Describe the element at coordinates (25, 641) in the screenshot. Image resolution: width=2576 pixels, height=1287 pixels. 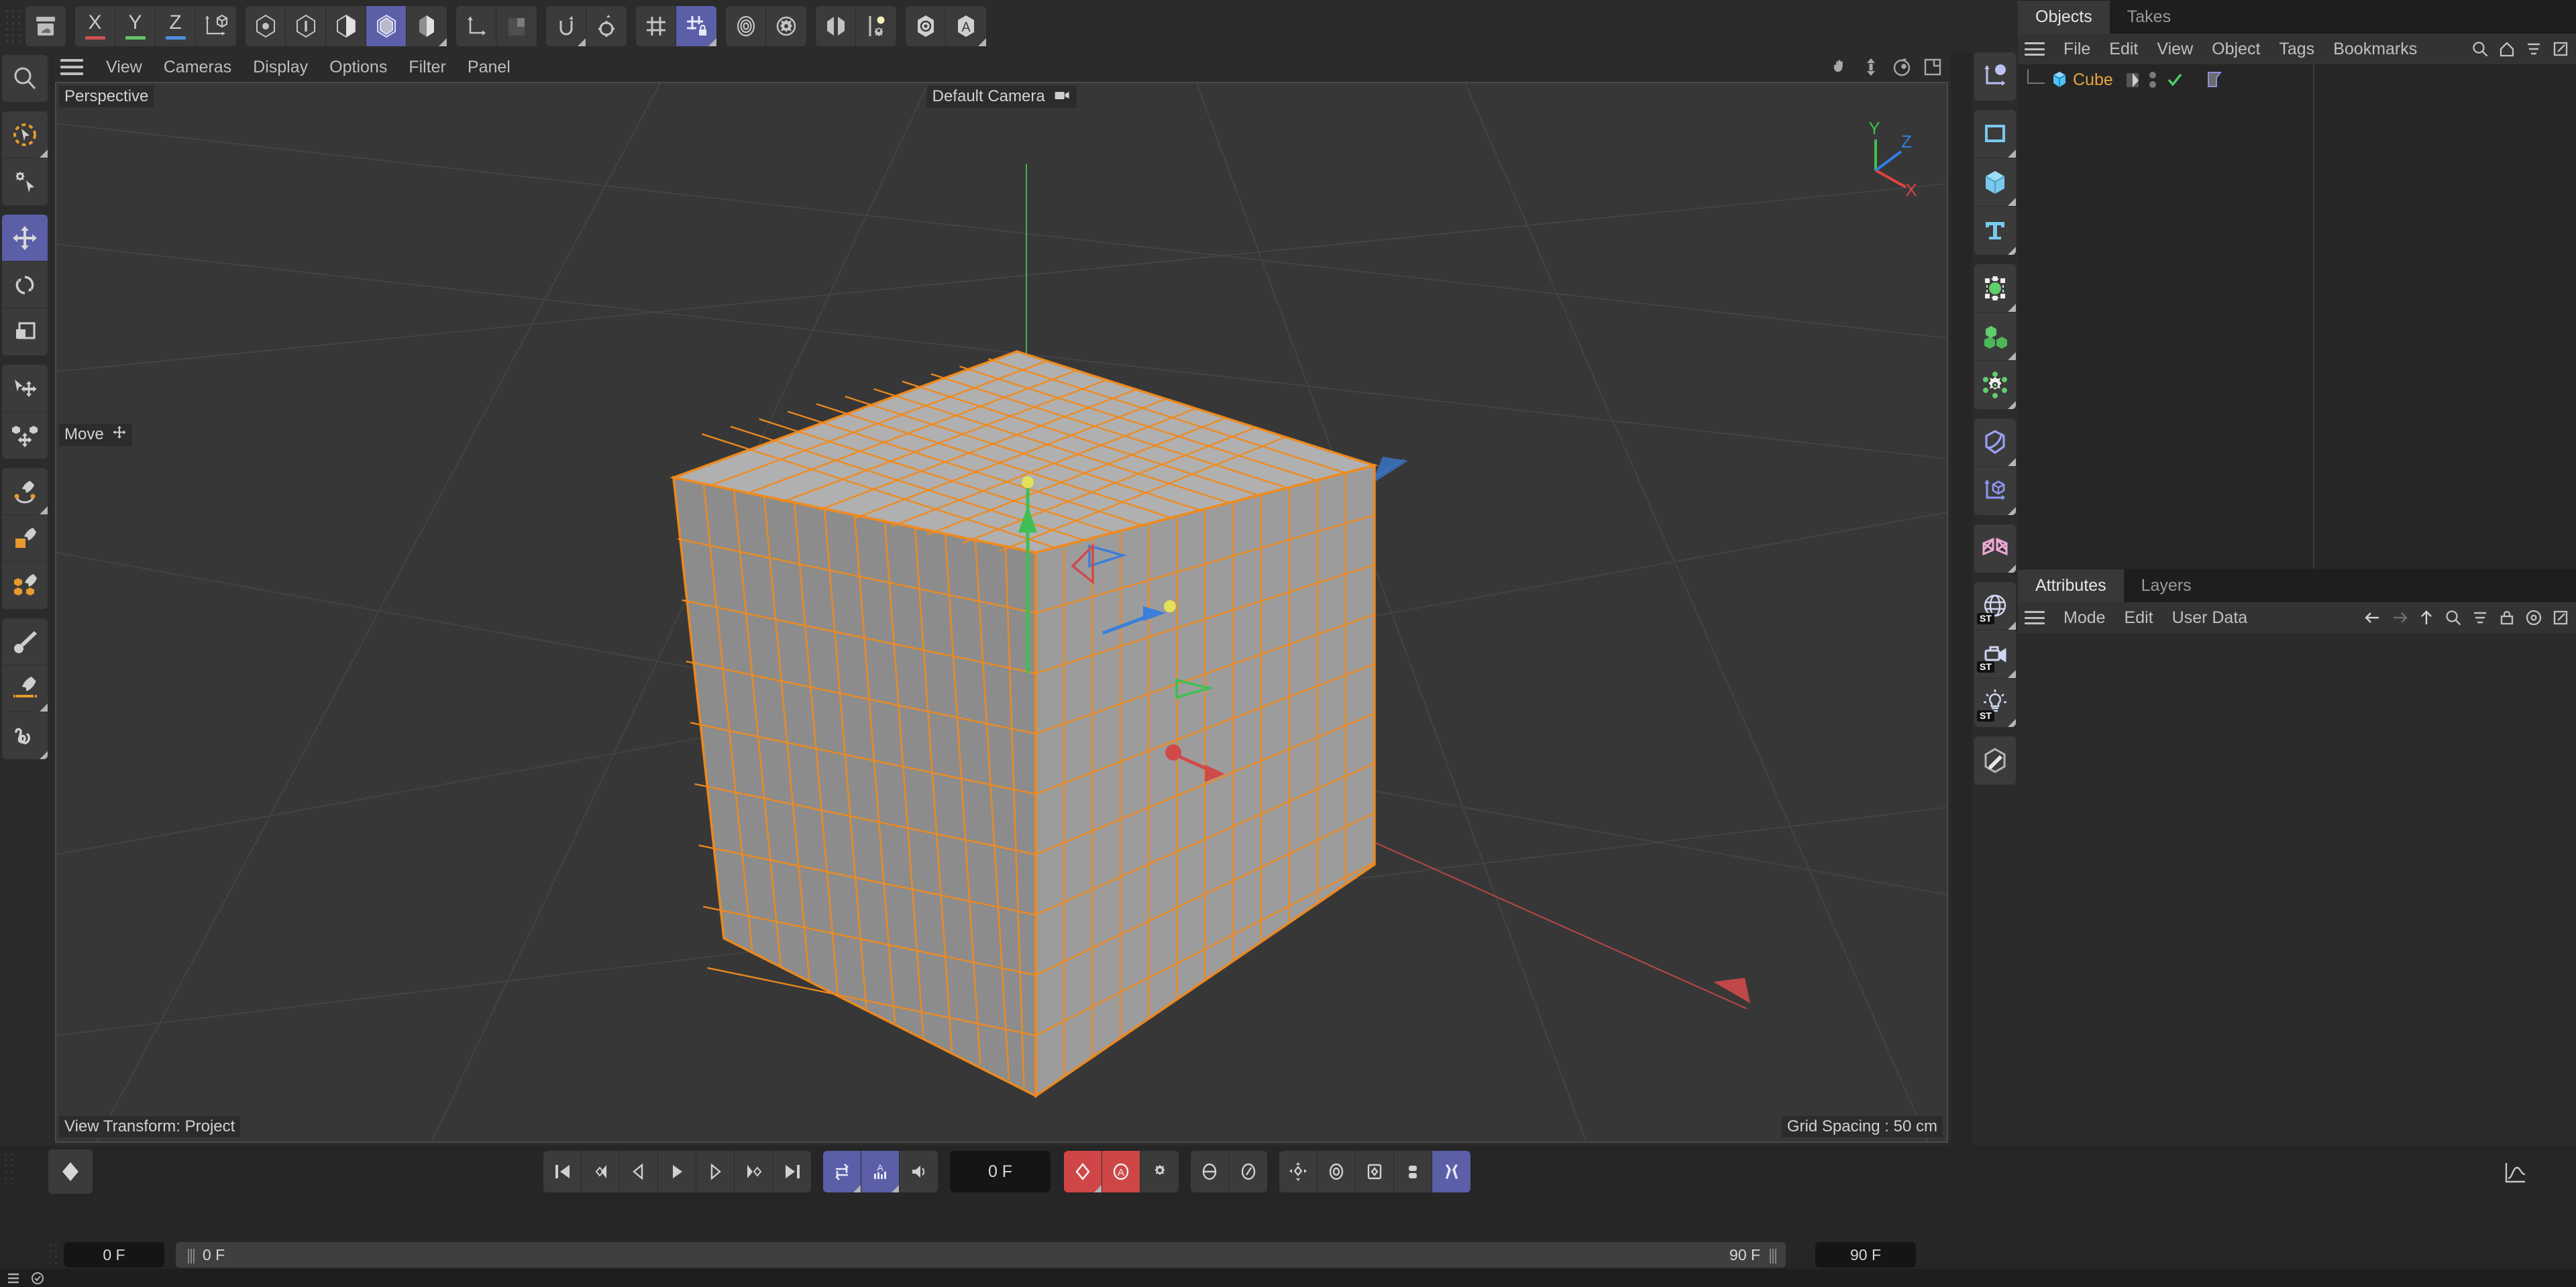
I see `brush-tool-button` at that location.